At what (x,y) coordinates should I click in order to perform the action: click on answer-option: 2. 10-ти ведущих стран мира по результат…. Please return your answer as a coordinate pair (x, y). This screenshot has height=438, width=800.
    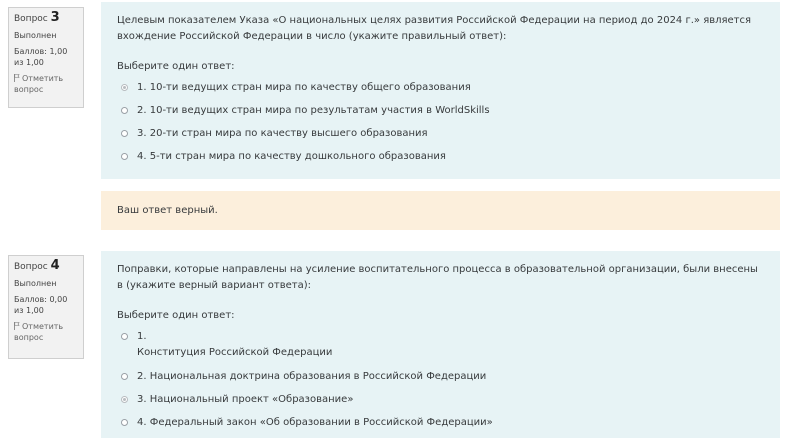
    Looking at the image, I should click on (440, 114).